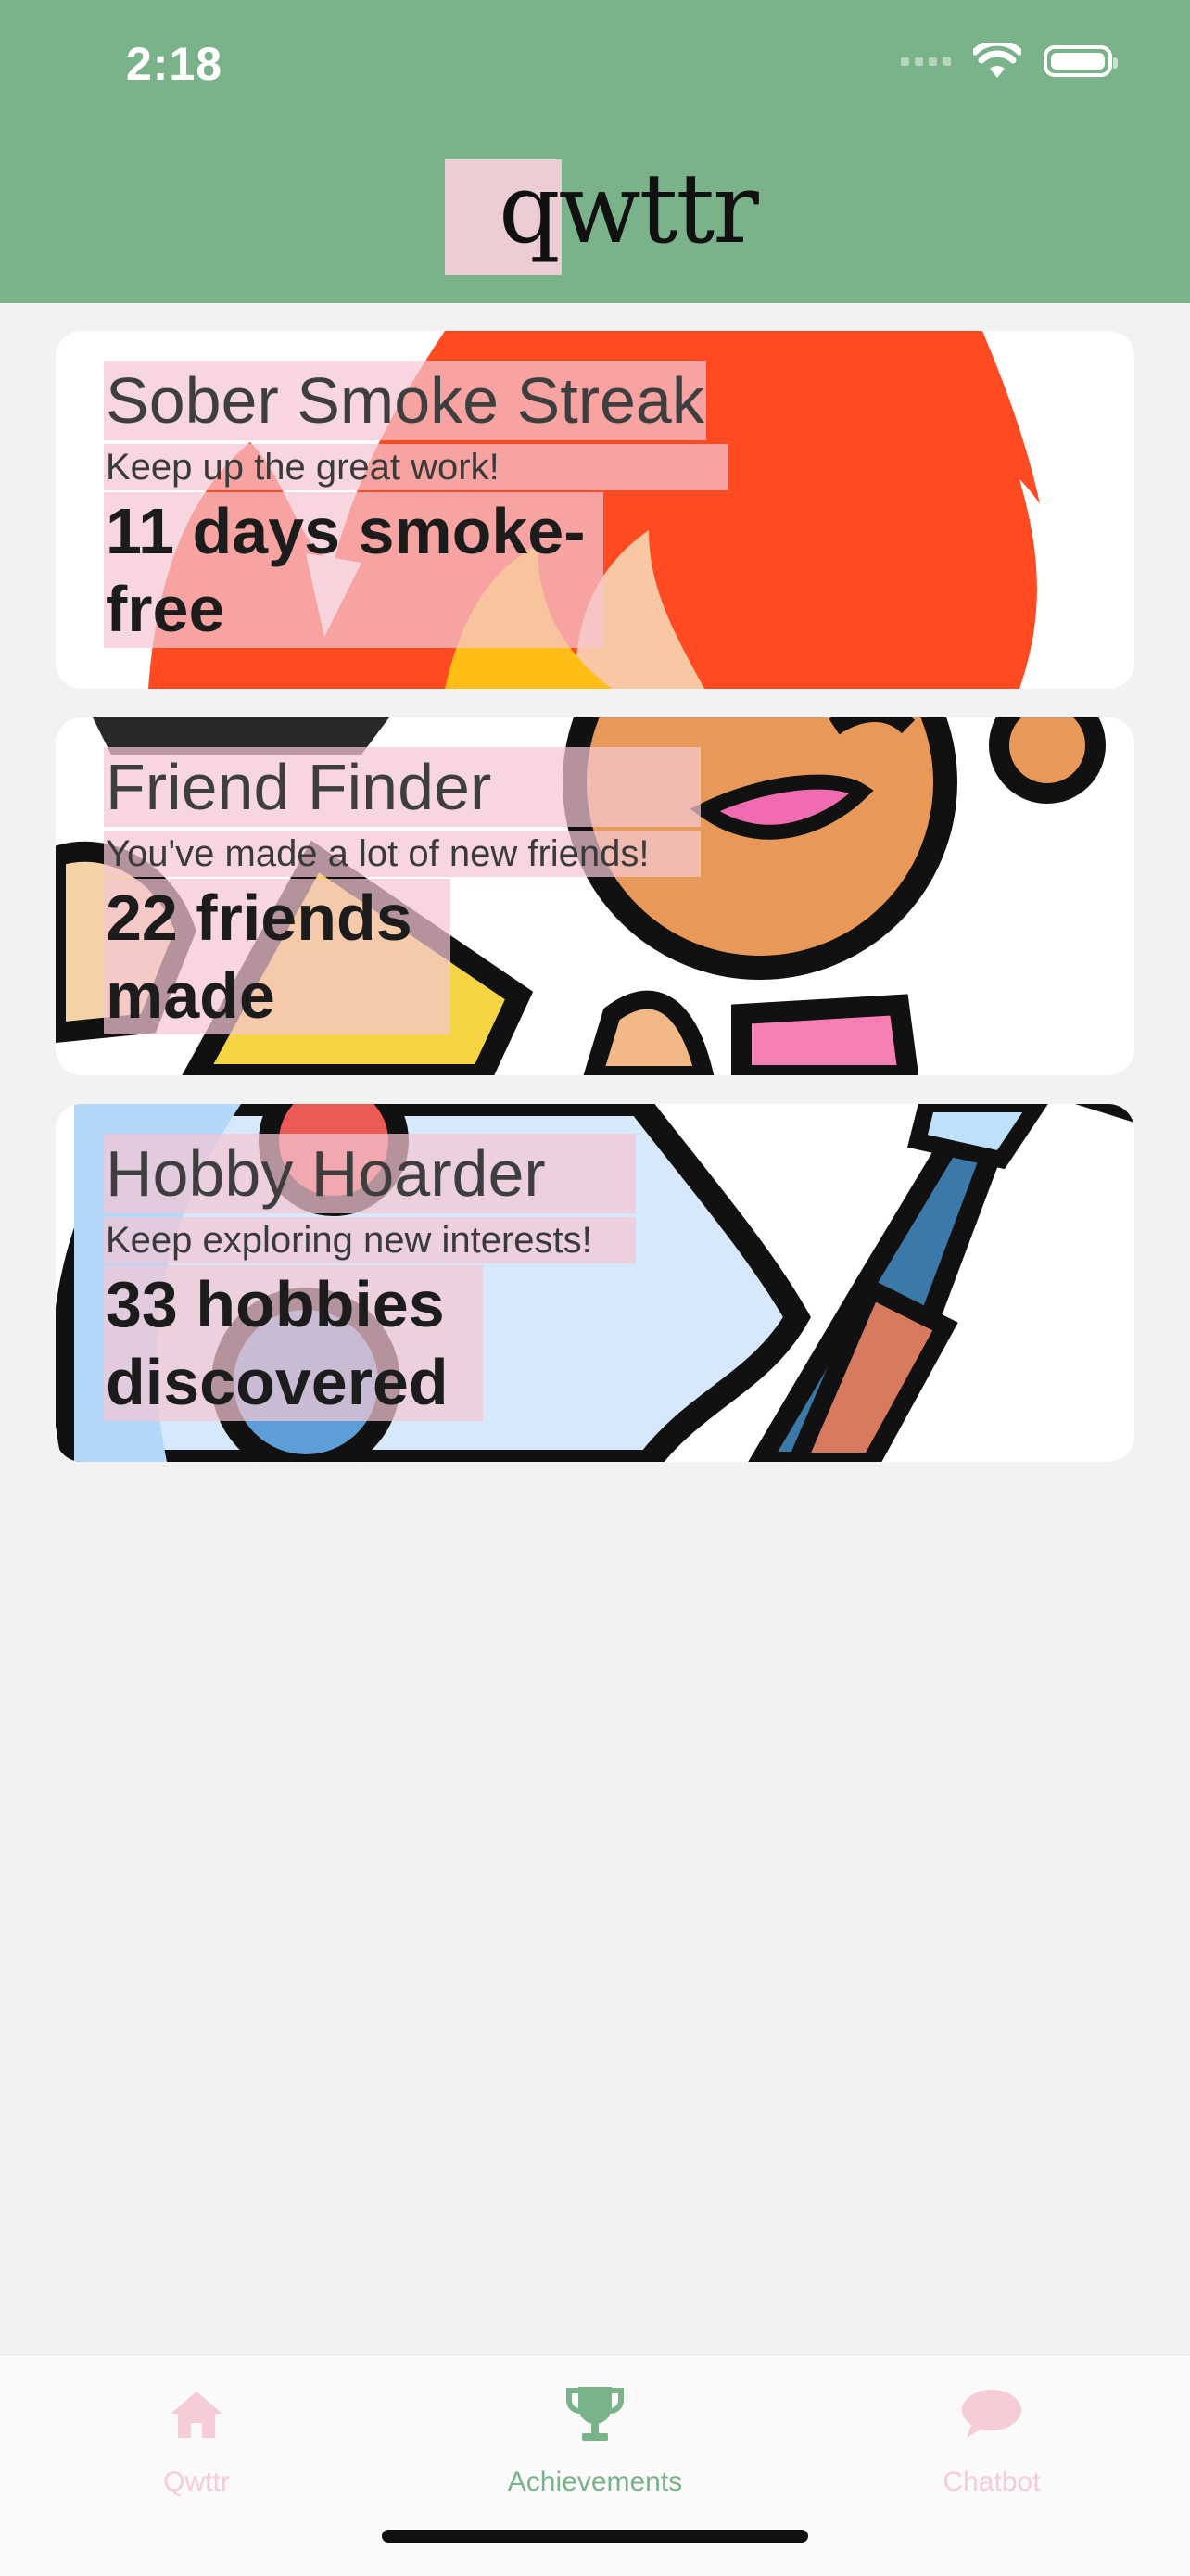 The image size is (1190, 2576). Describe the element at coordinates (370, 1173) in the screenshot. I see `card-title: Hobby Hoarder` at that location.